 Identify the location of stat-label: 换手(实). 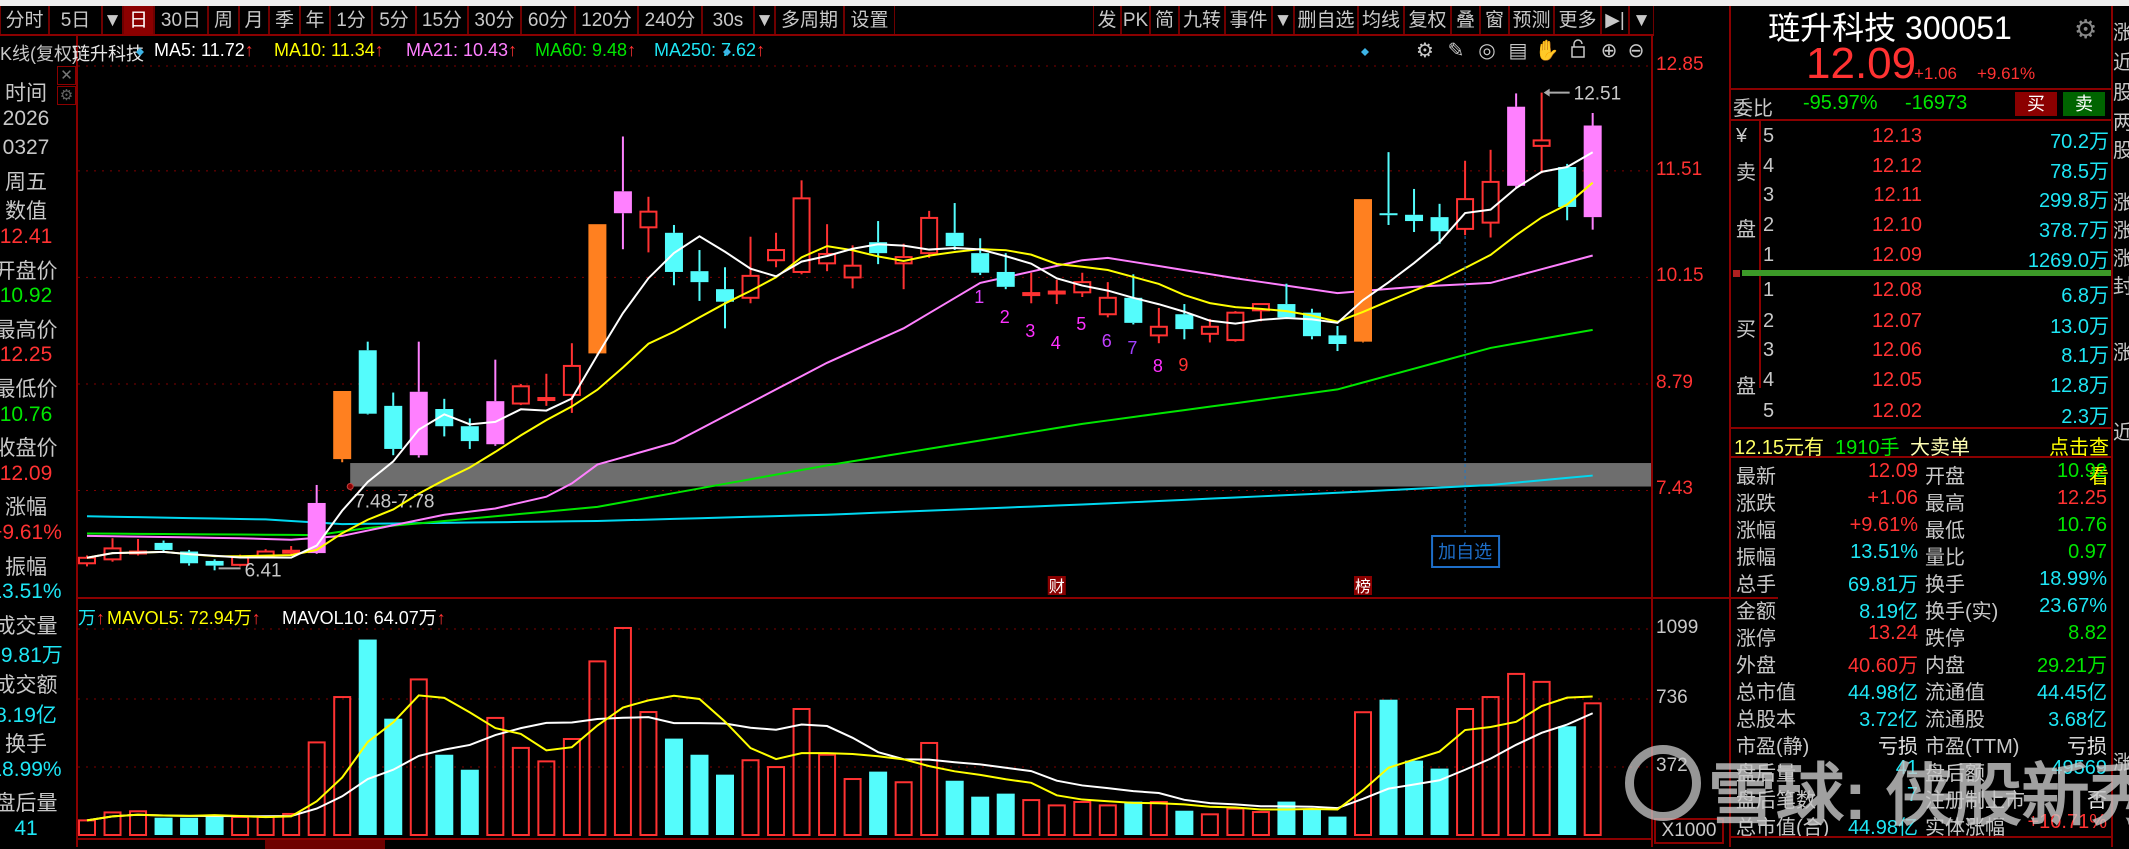
(1962, 612).